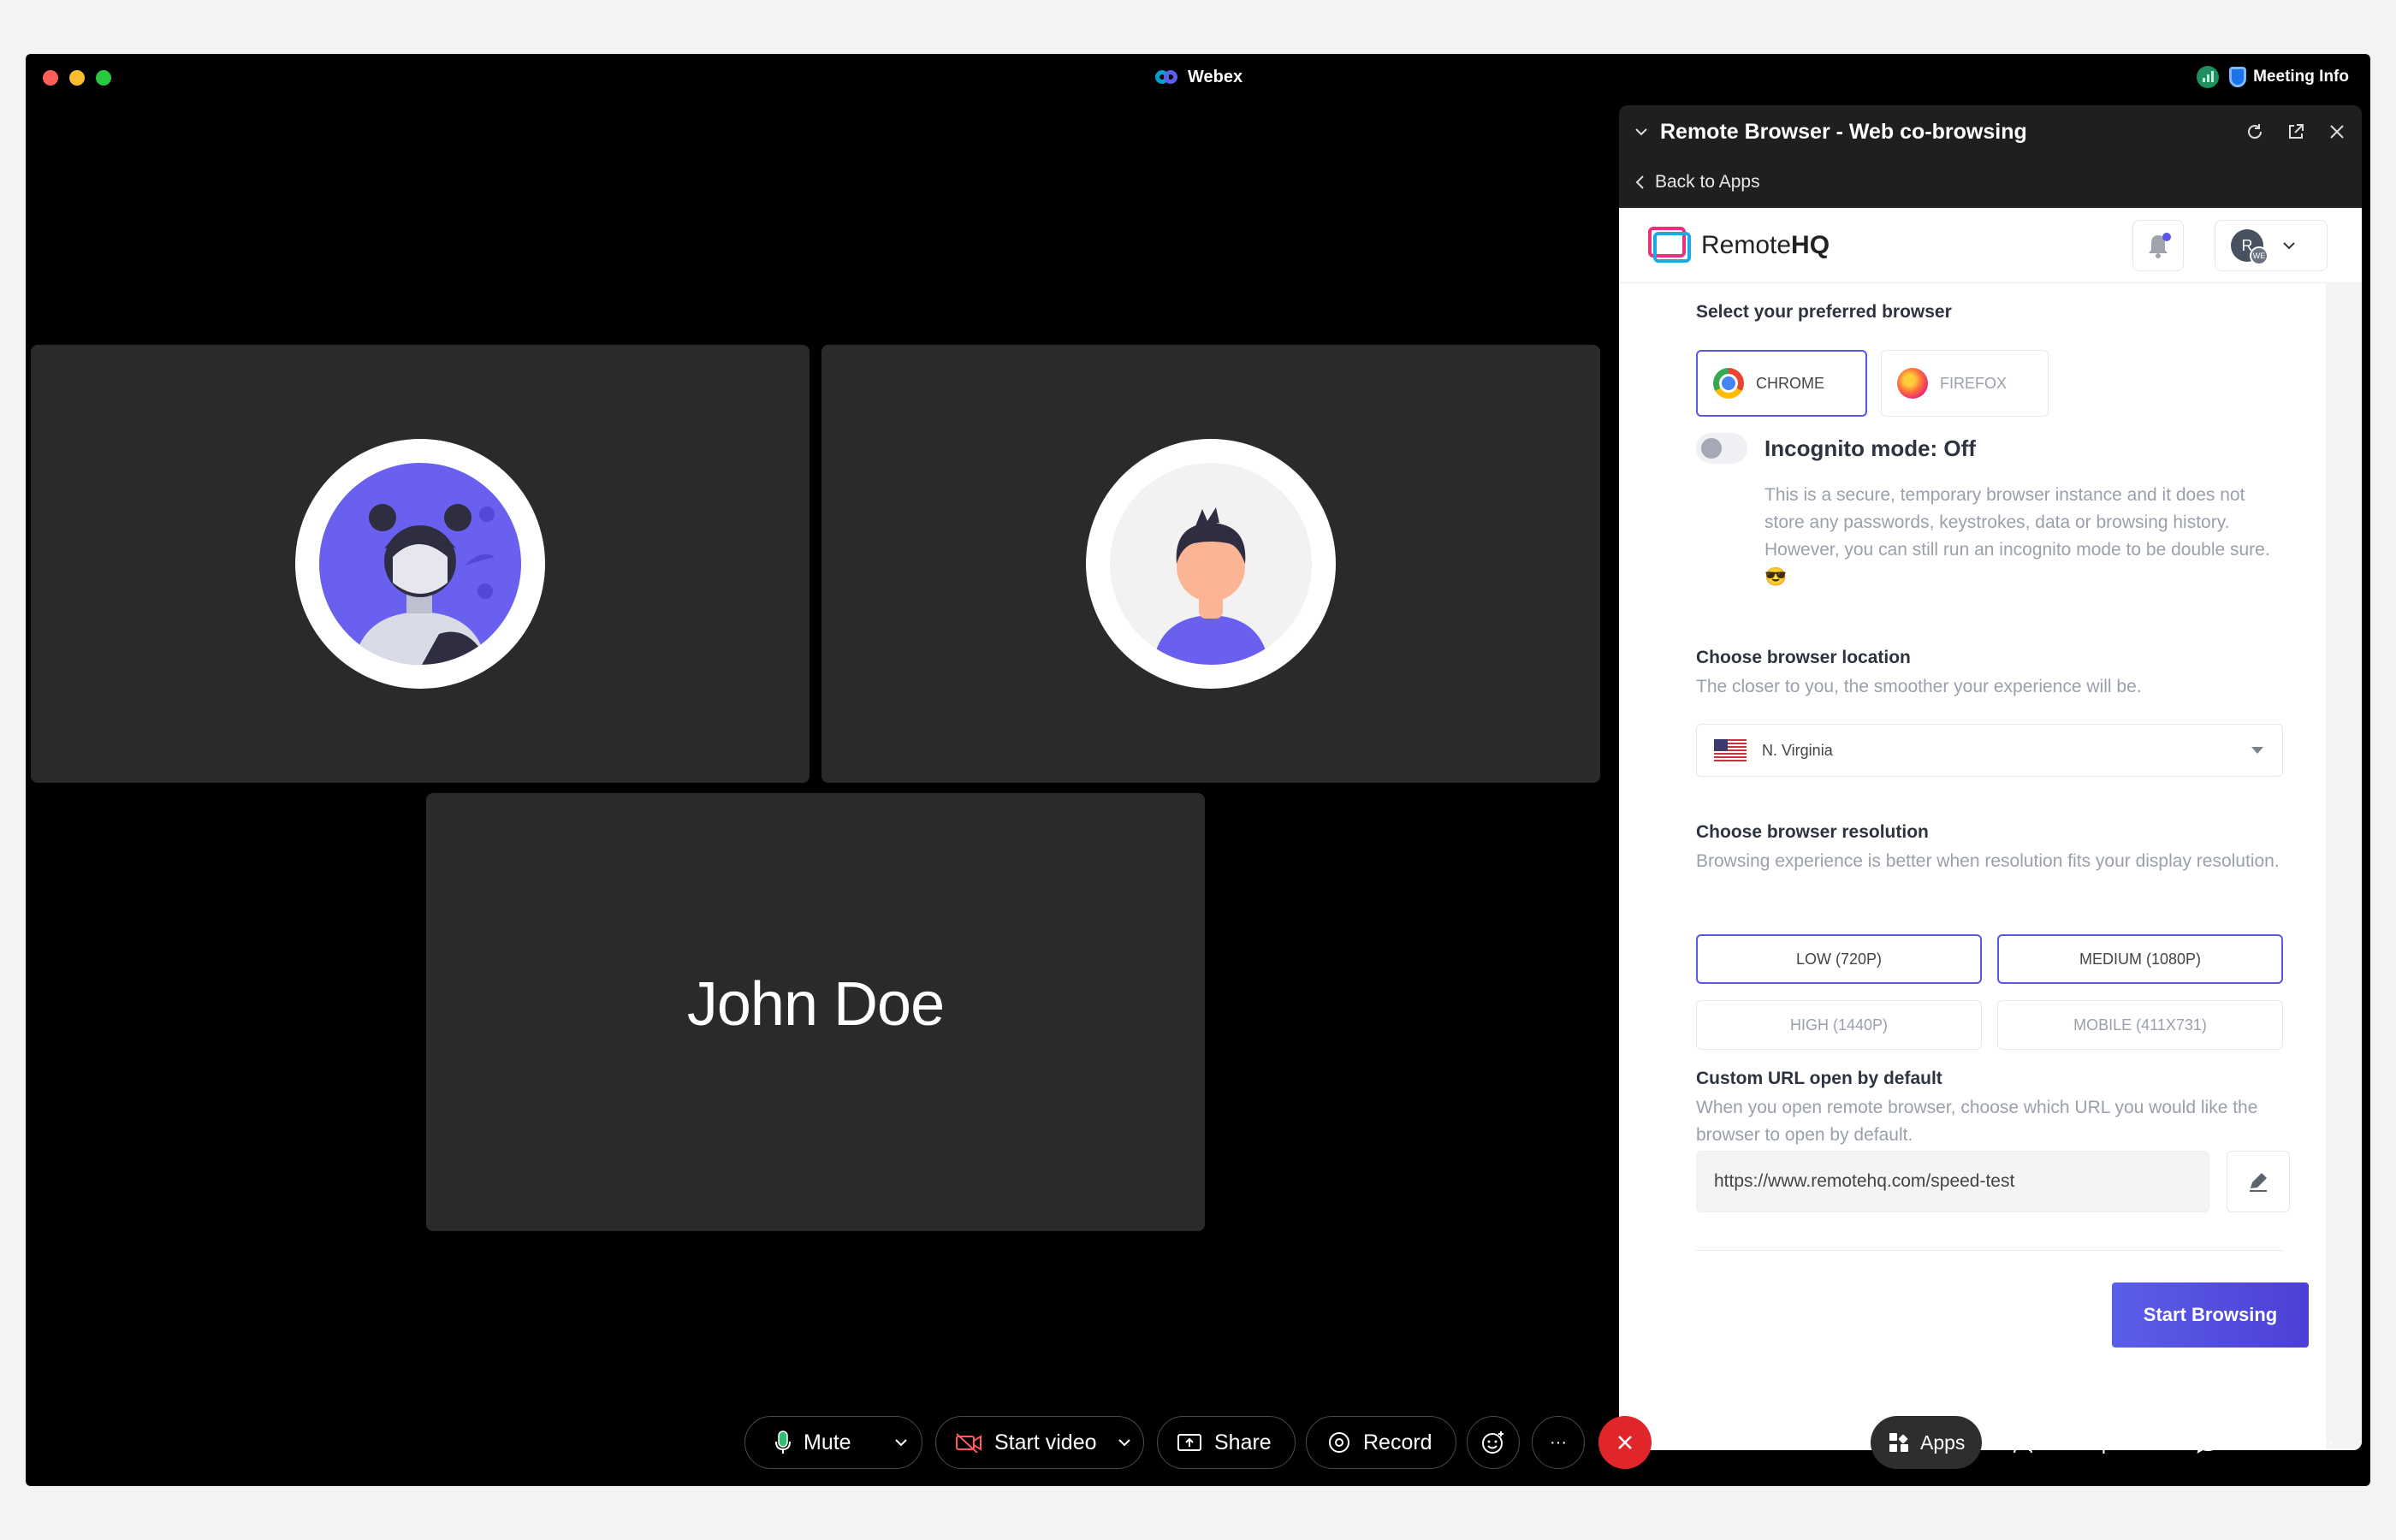 This screenshot has height=1540, width=2396. What do you see at coordinates (2238, 77) in the screenshot?
I see `shield-icon` at bounding box center [2238, 77].